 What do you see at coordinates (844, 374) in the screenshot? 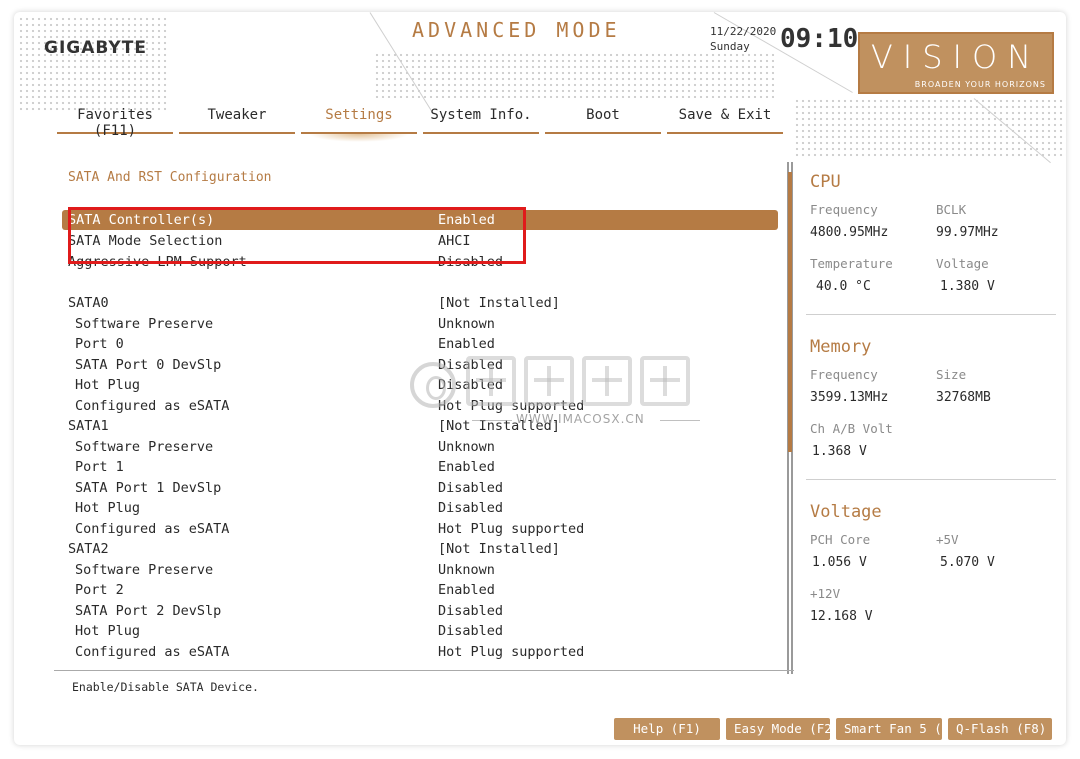
I see `memory-frequency-label: Frequency` at bounding box center [844, 374].